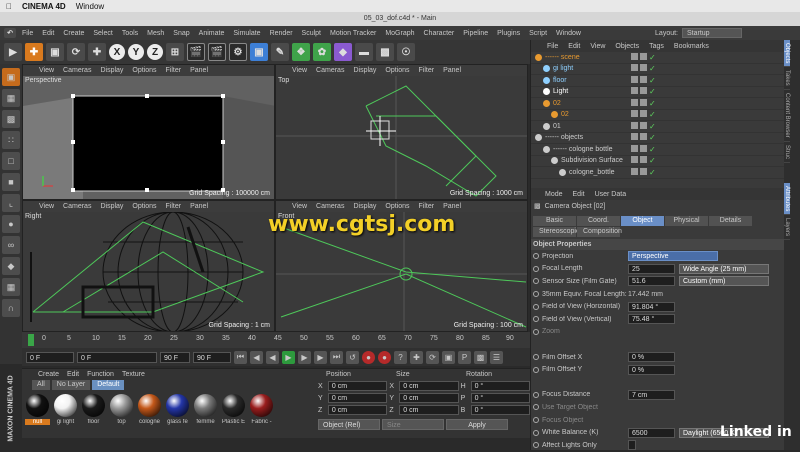  I want to click on window-menu: Window, so click(90, 6).